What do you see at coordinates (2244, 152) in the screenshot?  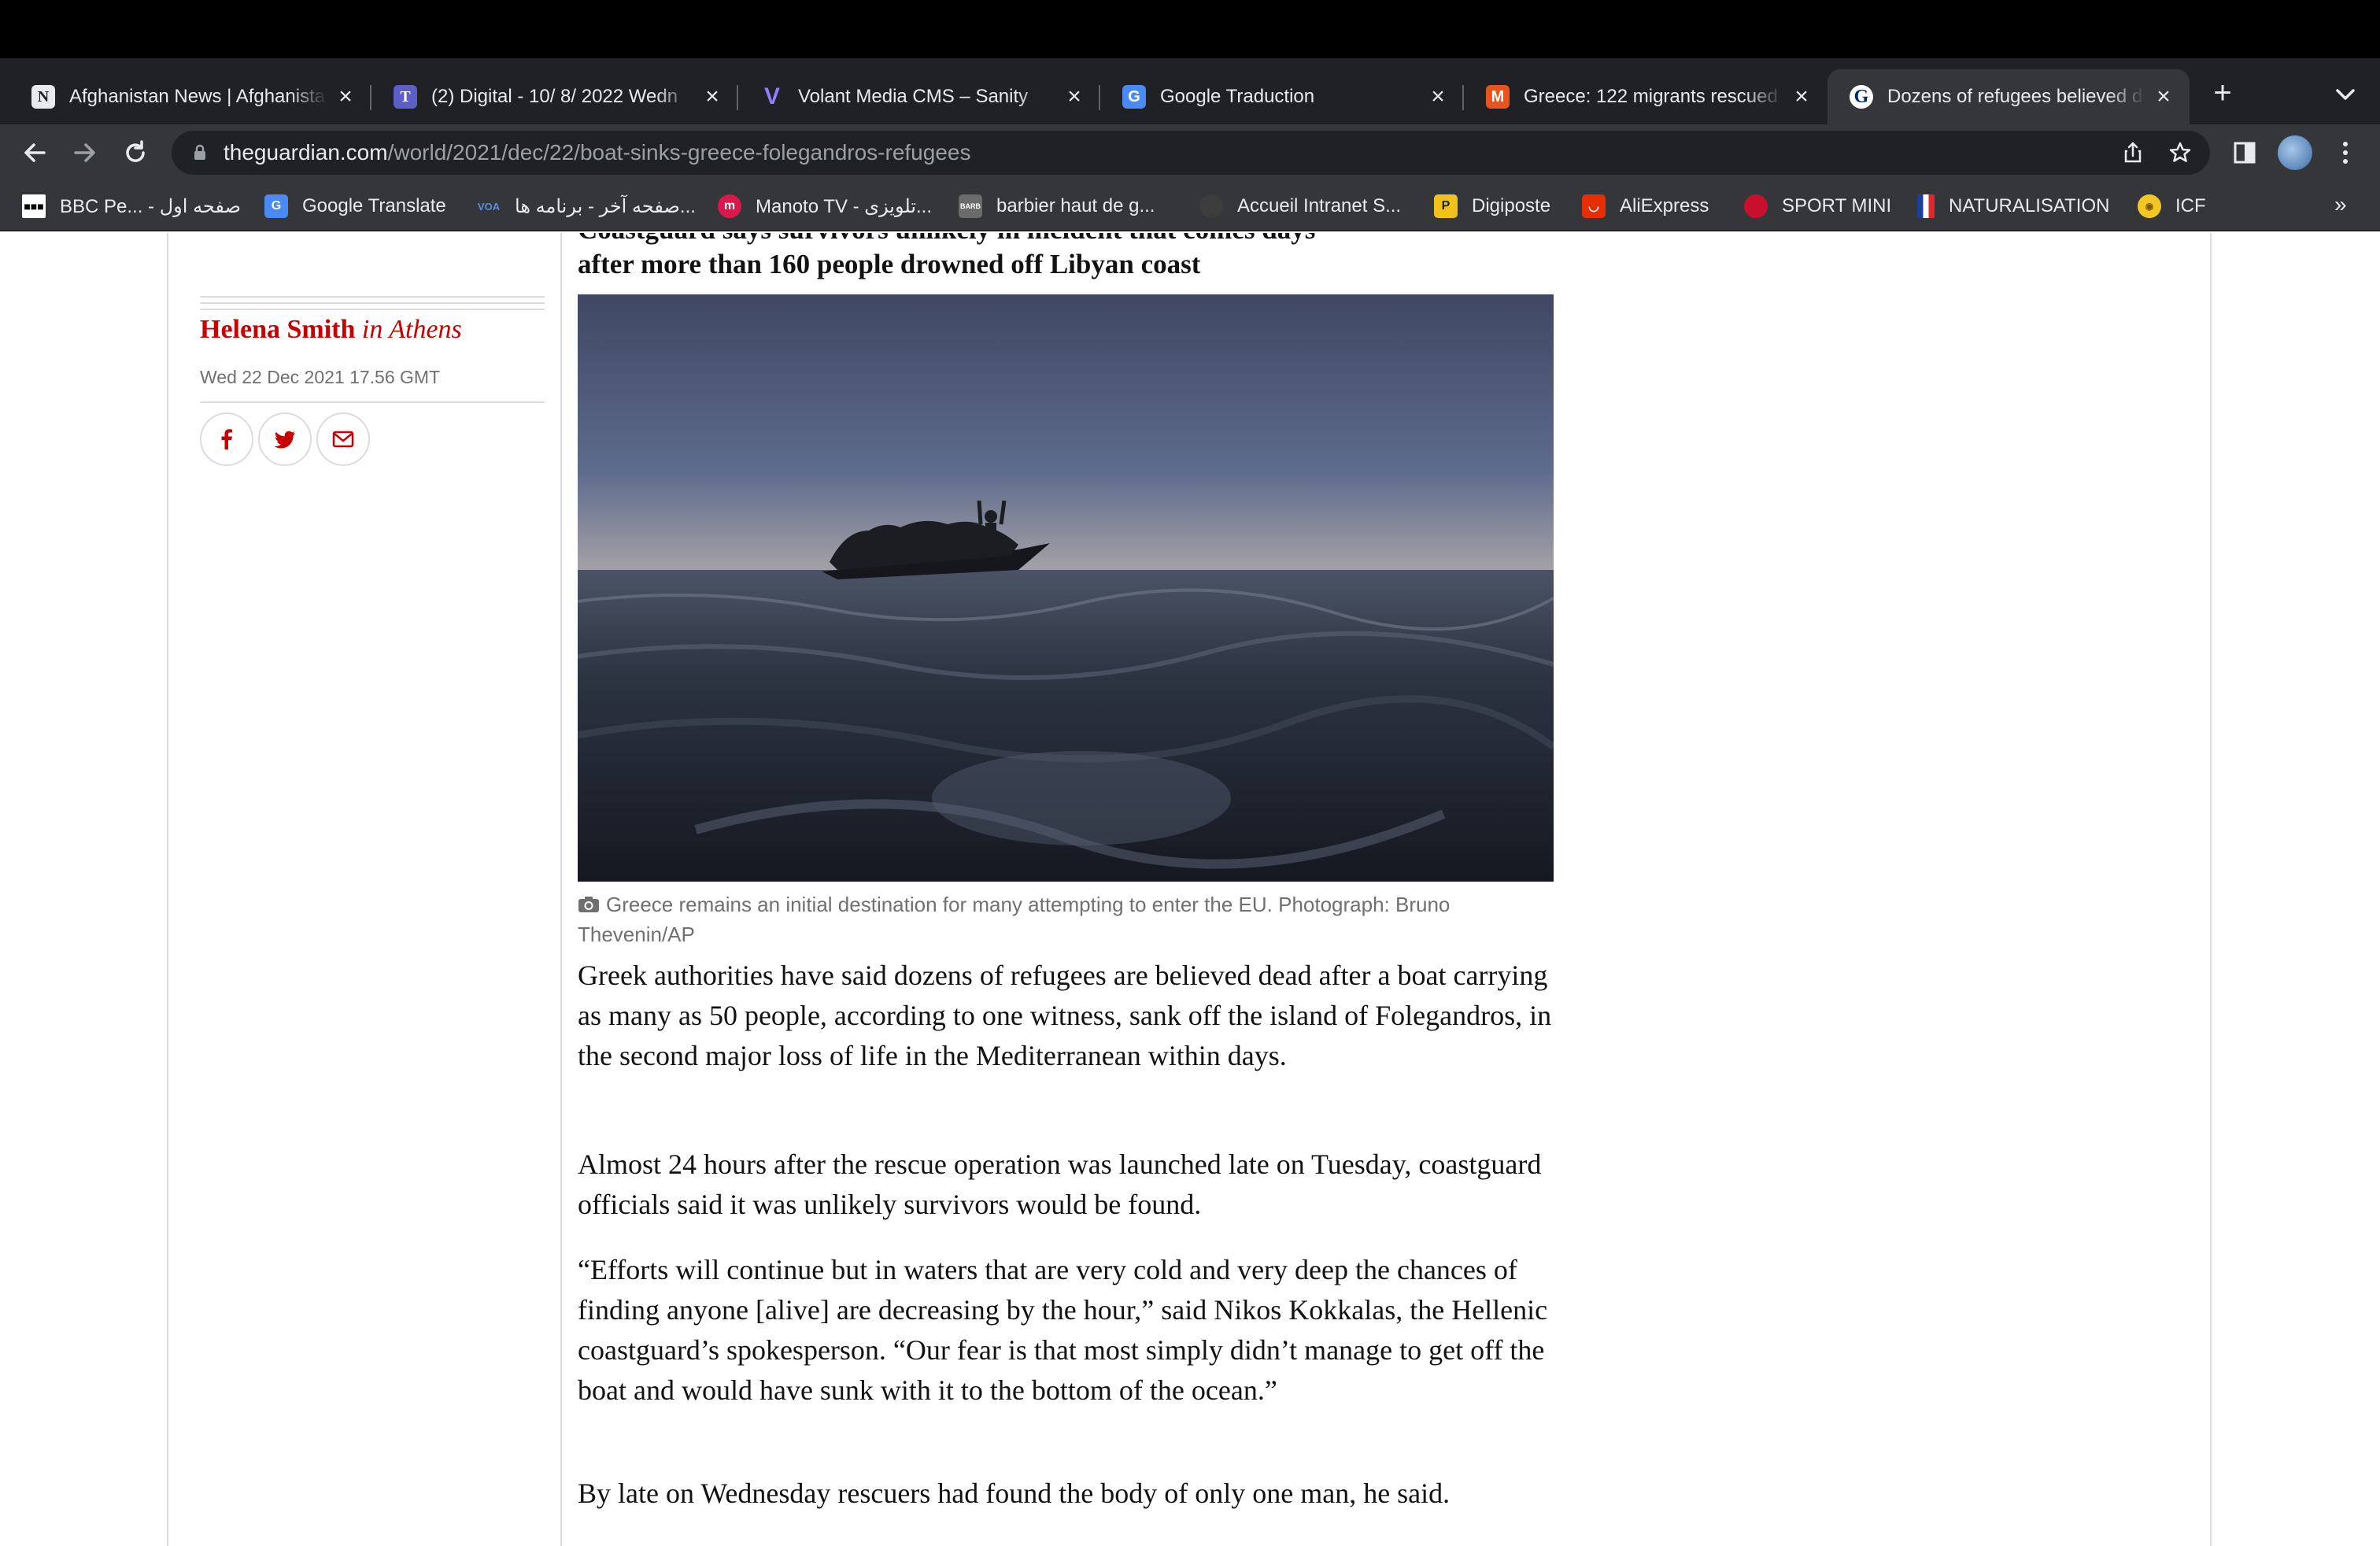 I see `side-panel-icon` at bounding box center [2244, 152].